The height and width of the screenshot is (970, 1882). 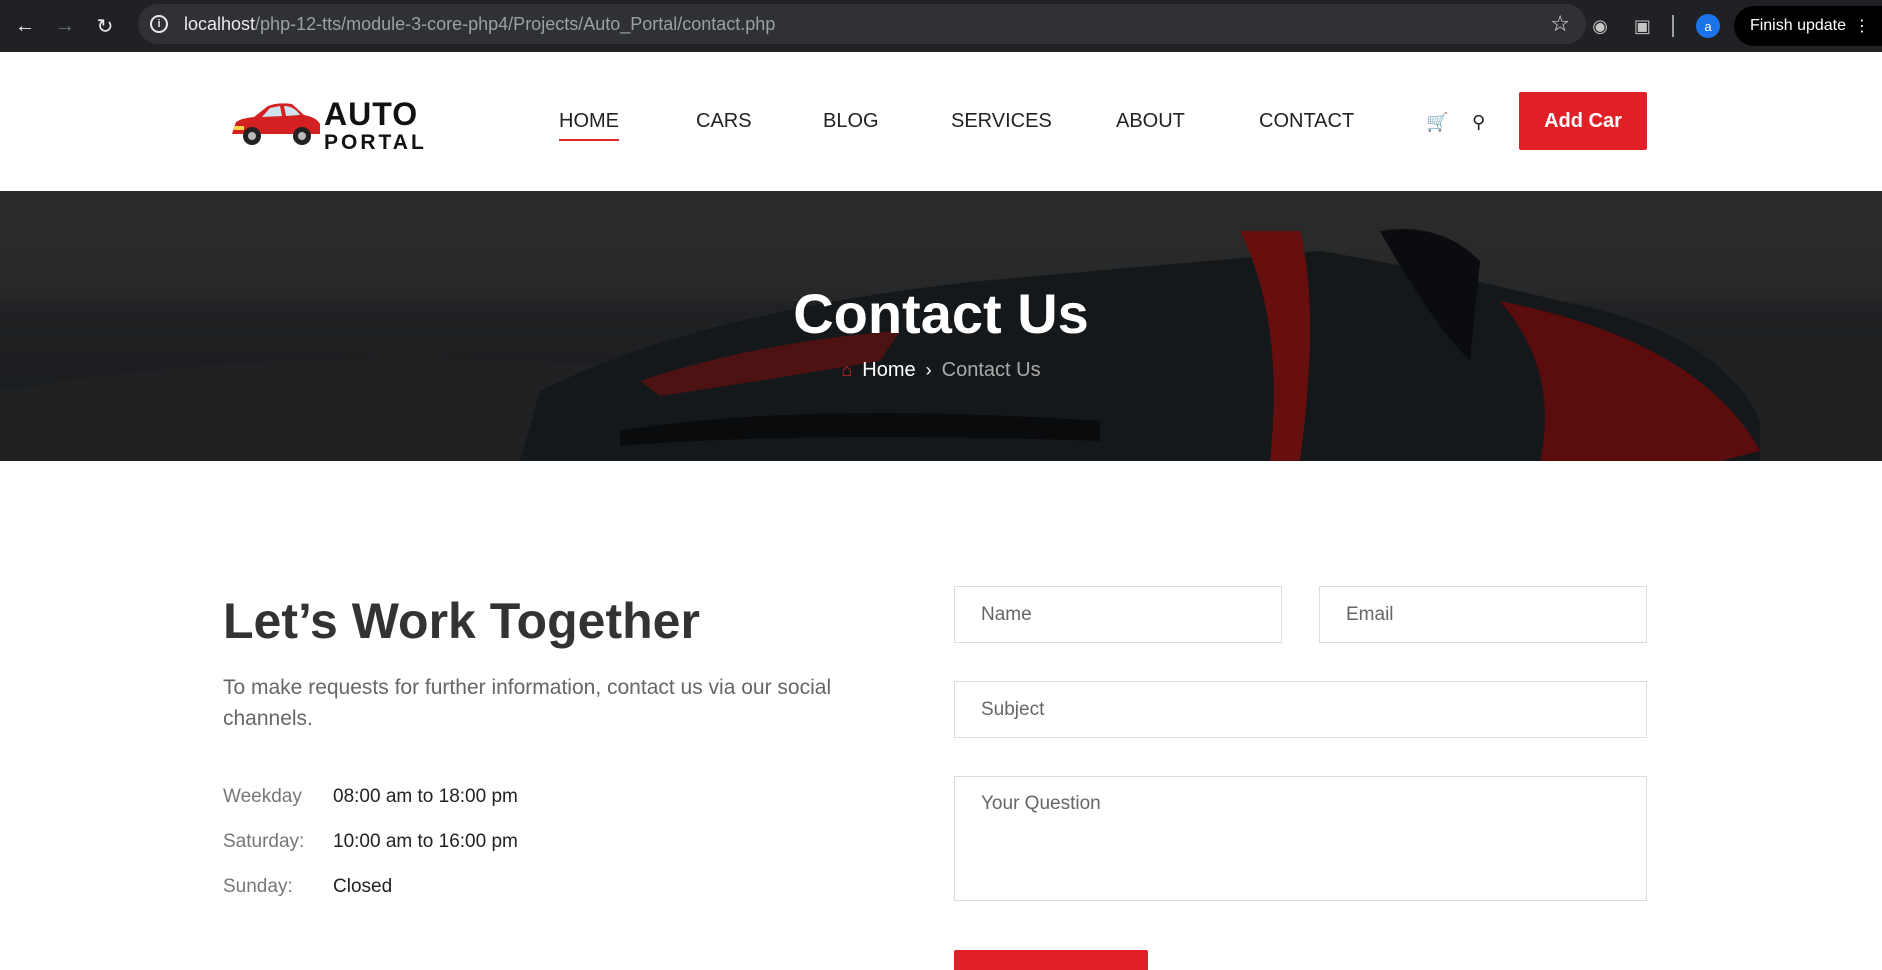 What do you see at coordinates (941, 313) in the screenshot?
I see `page-title: Contact Us` at bounding box center [941, 313].